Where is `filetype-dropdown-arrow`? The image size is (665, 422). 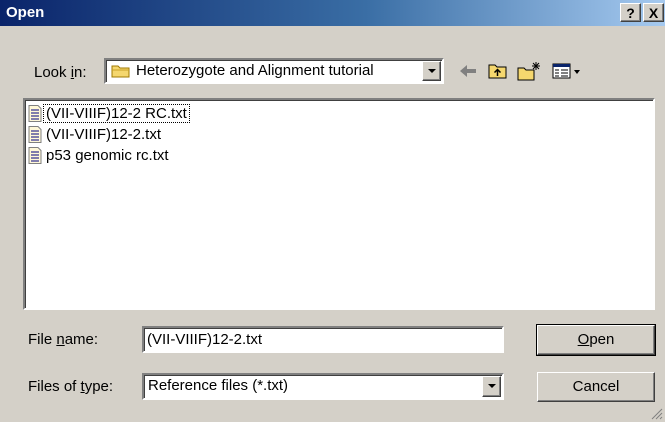 filetype-dropdown-arrow is located at coordinates (491, 386).